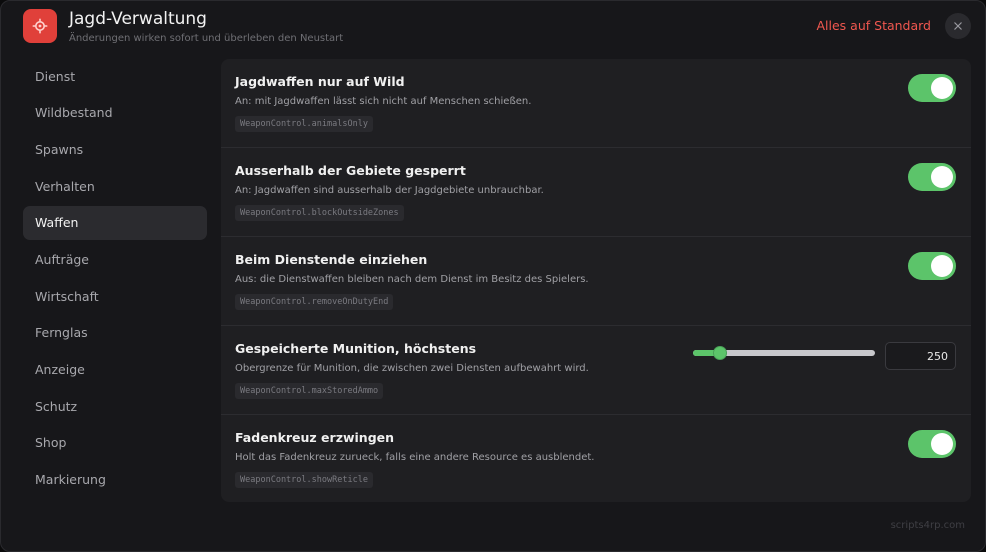 Image resolution: width=986 pixels, height=552 pixels. Describe the element at coordinates (115, 443) in the screenshot. I see `sidebar-item-shop: Shop` at that location.